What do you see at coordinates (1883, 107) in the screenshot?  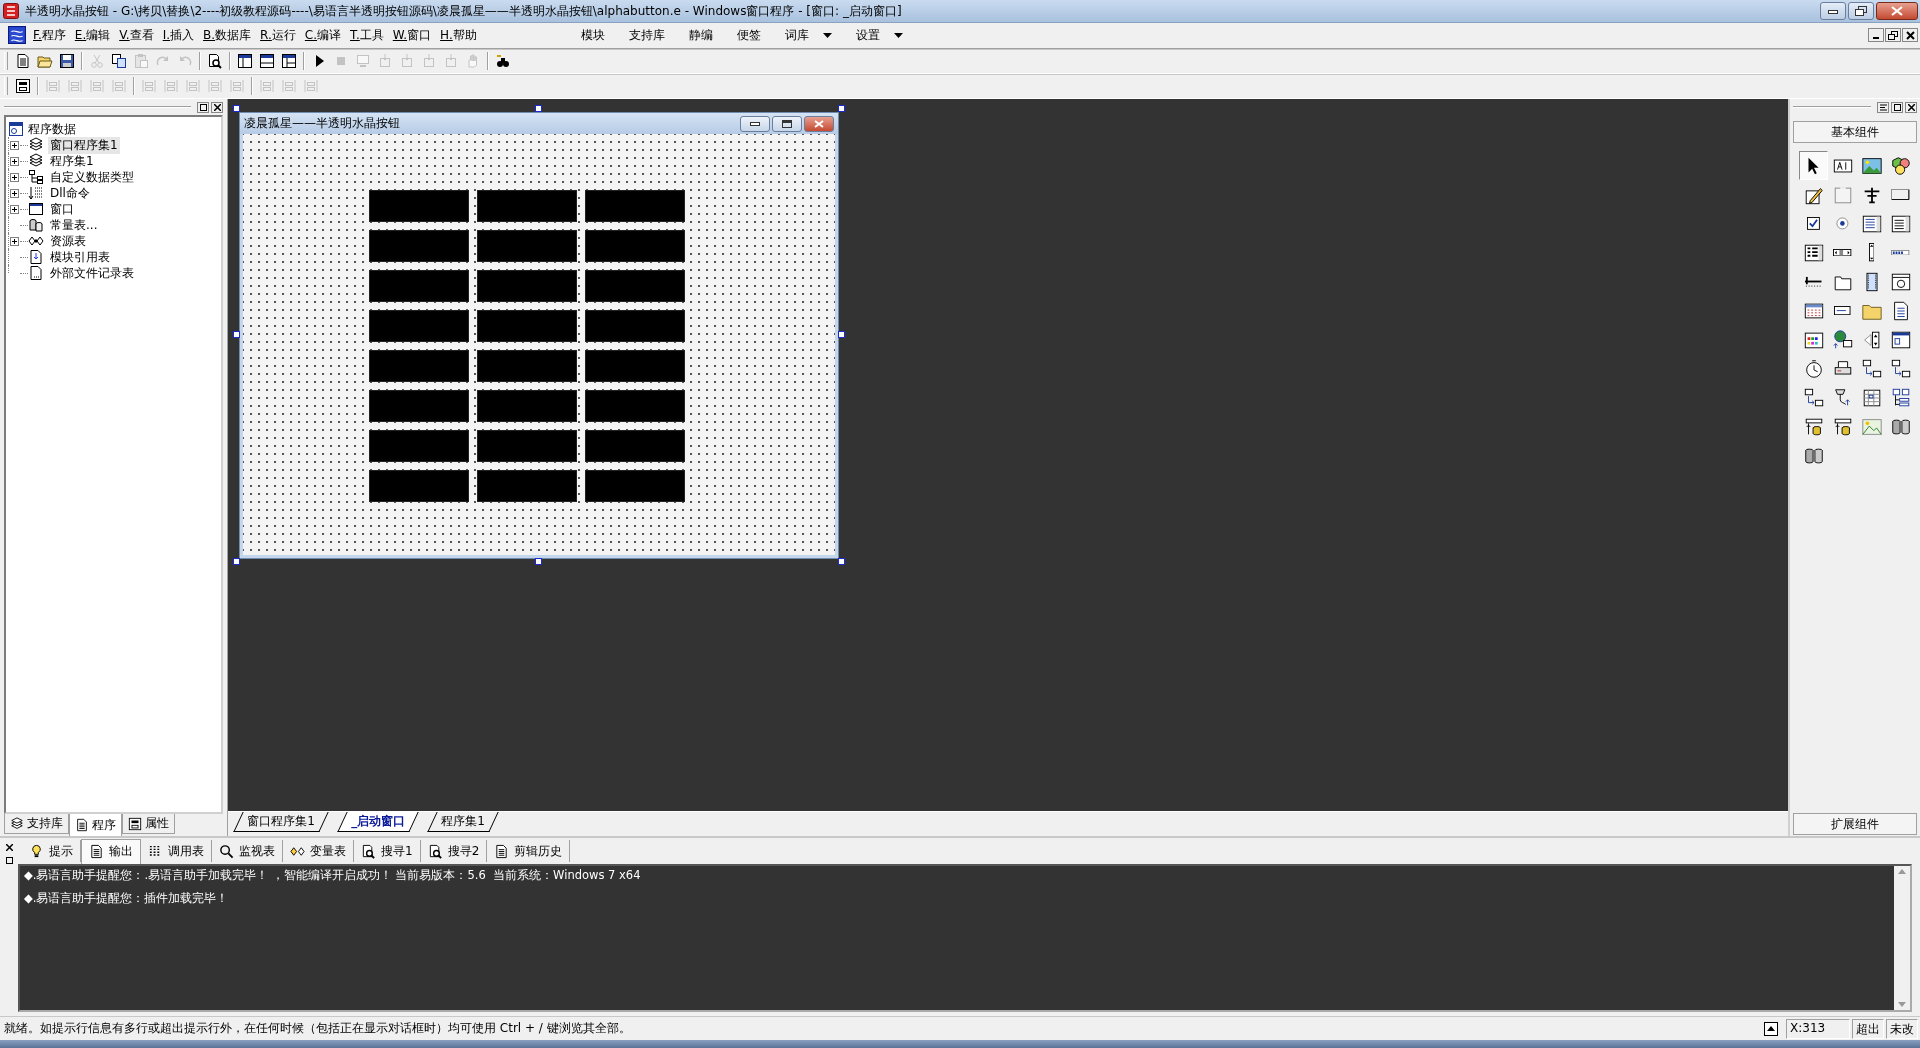 I see `menu-button` at bounding box center [1883, 107].